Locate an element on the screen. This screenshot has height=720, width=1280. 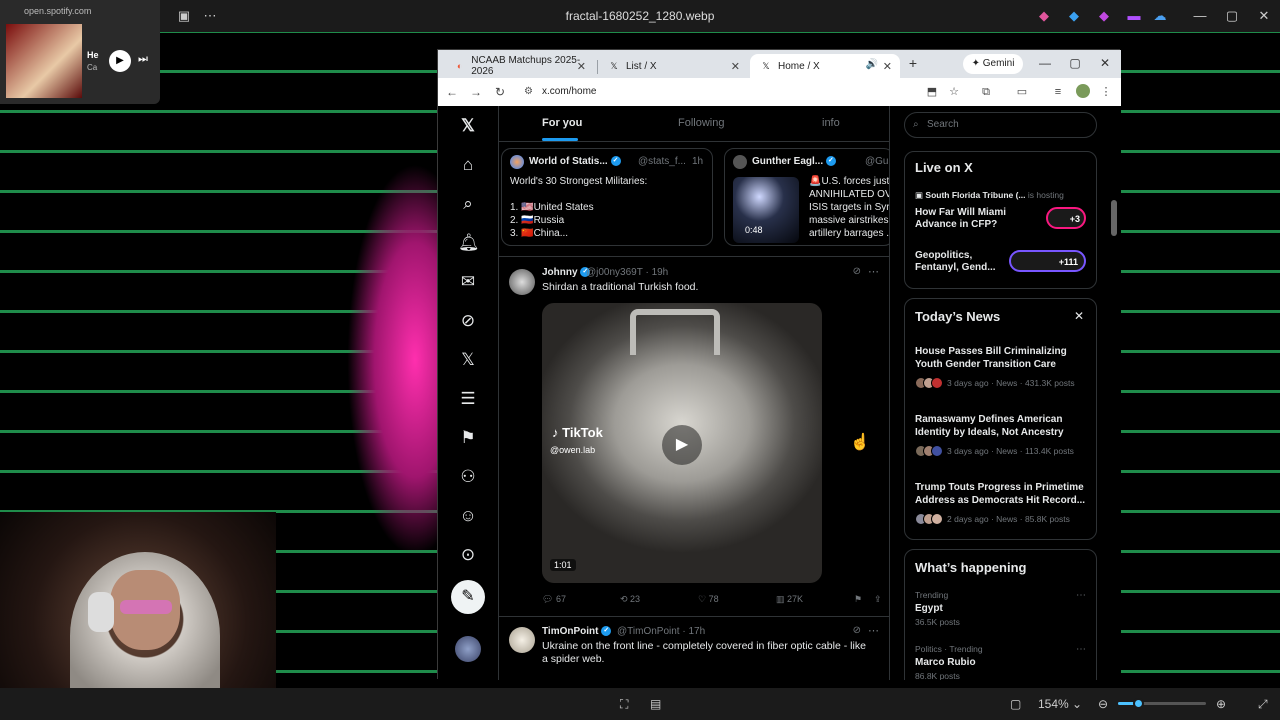
communities-icon: ⚇ is located at coordinates (468, 477).